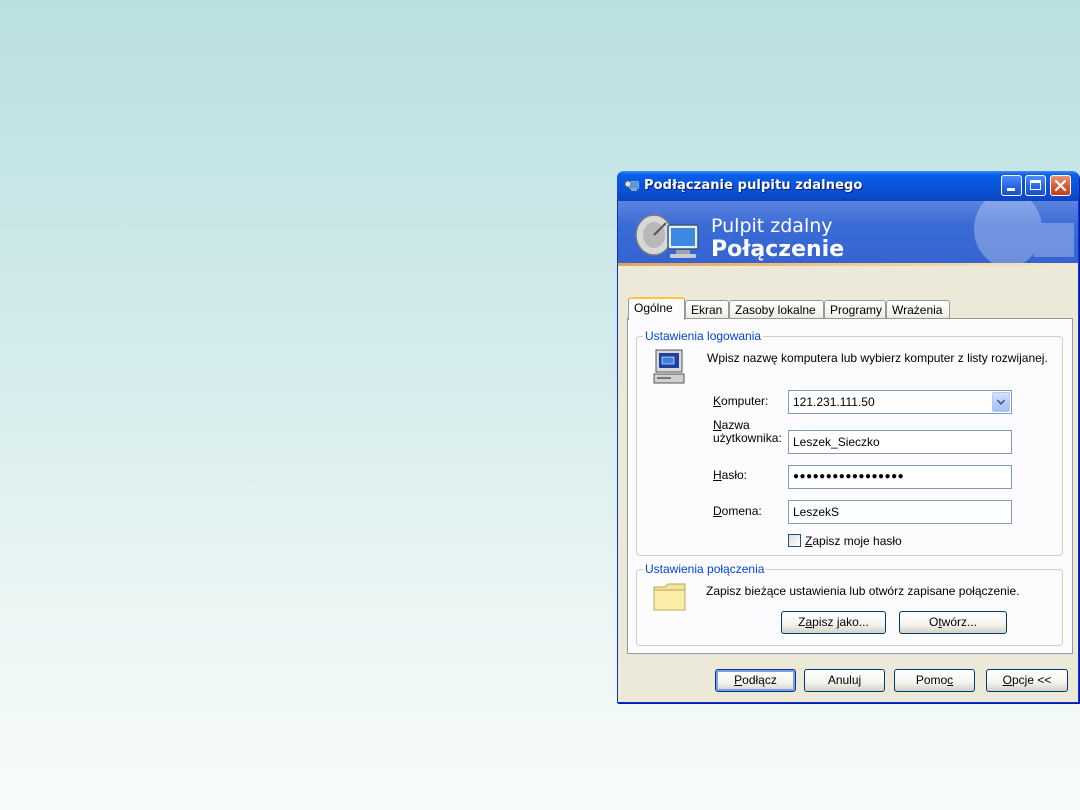 This screenshot has width=1080, height=810. What do you see at coordinates (1024, 232) in the screenshot?
I see `banner-watermark-icon` at bounding box center [1024, 232].